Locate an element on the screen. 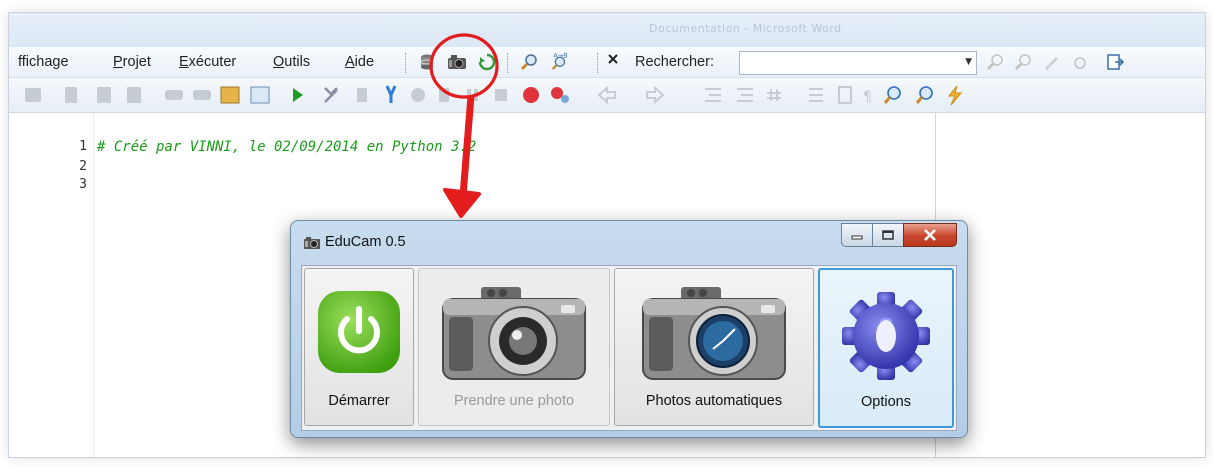  toolbar-icons: ¶ is located at coordinates (607, 95).